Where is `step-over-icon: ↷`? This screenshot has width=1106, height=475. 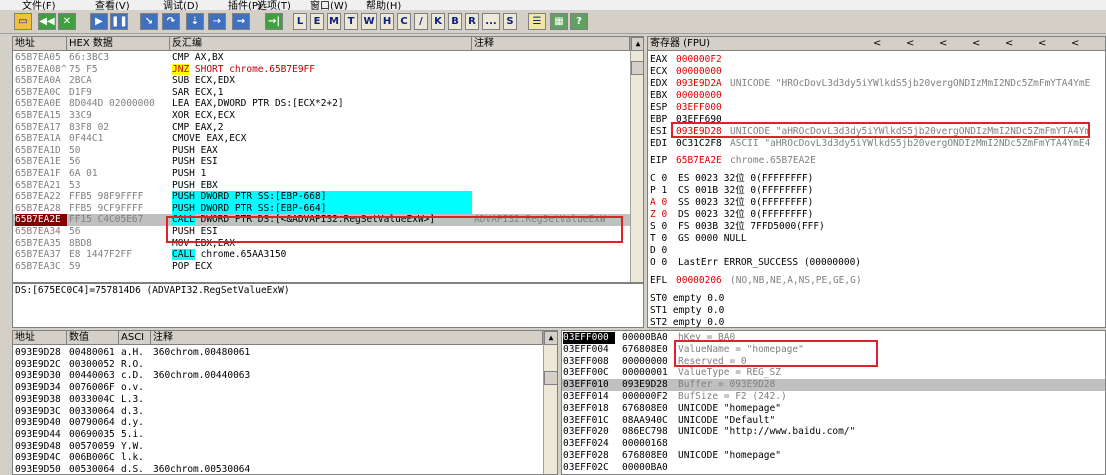 step-over-icon: ↷ is located at coordinates (171, 21).